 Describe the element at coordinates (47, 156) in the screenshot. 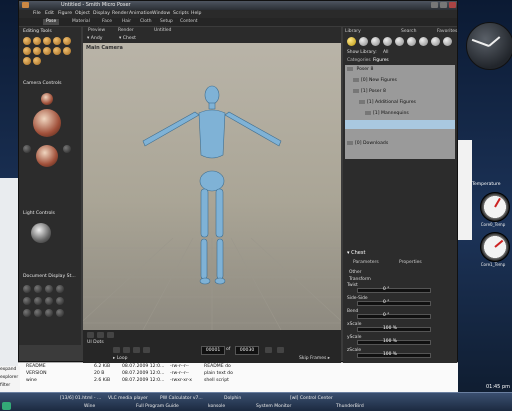

I see `camera-rotation-trackball-icon` at that location.